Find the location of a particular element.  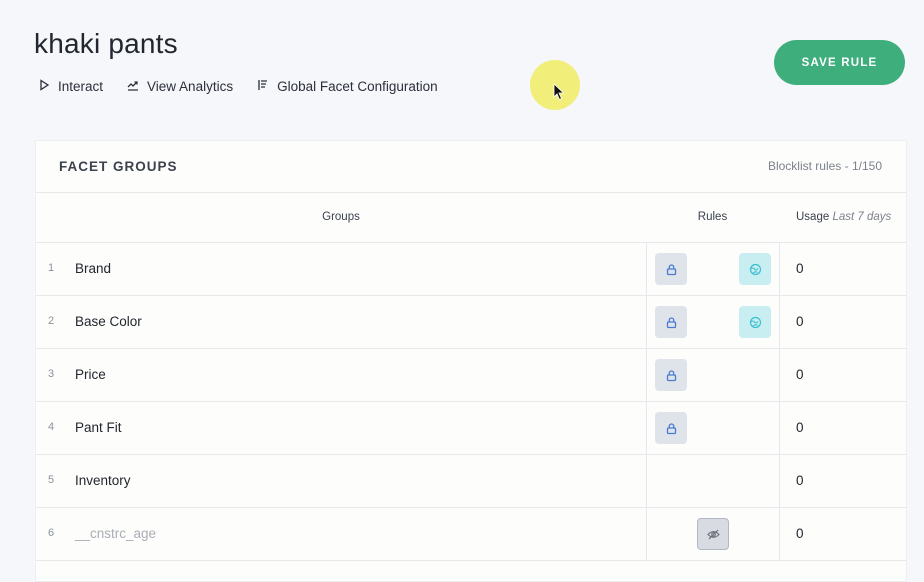

blocklist-count: Blocklist rules - 1/150 is located at coordinates (824, 166).